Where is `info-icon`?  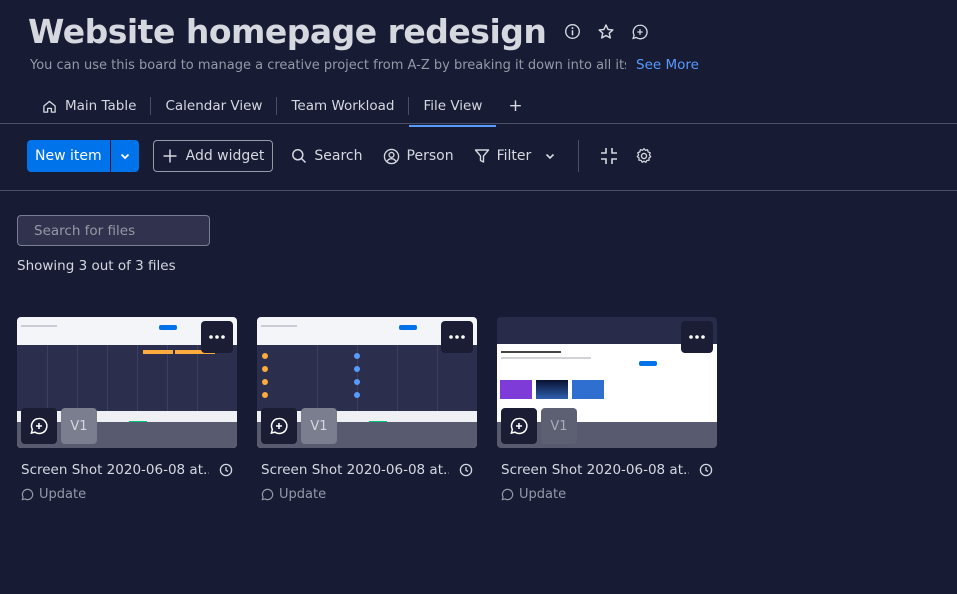 info-icon is located at coordinates (572, 32).